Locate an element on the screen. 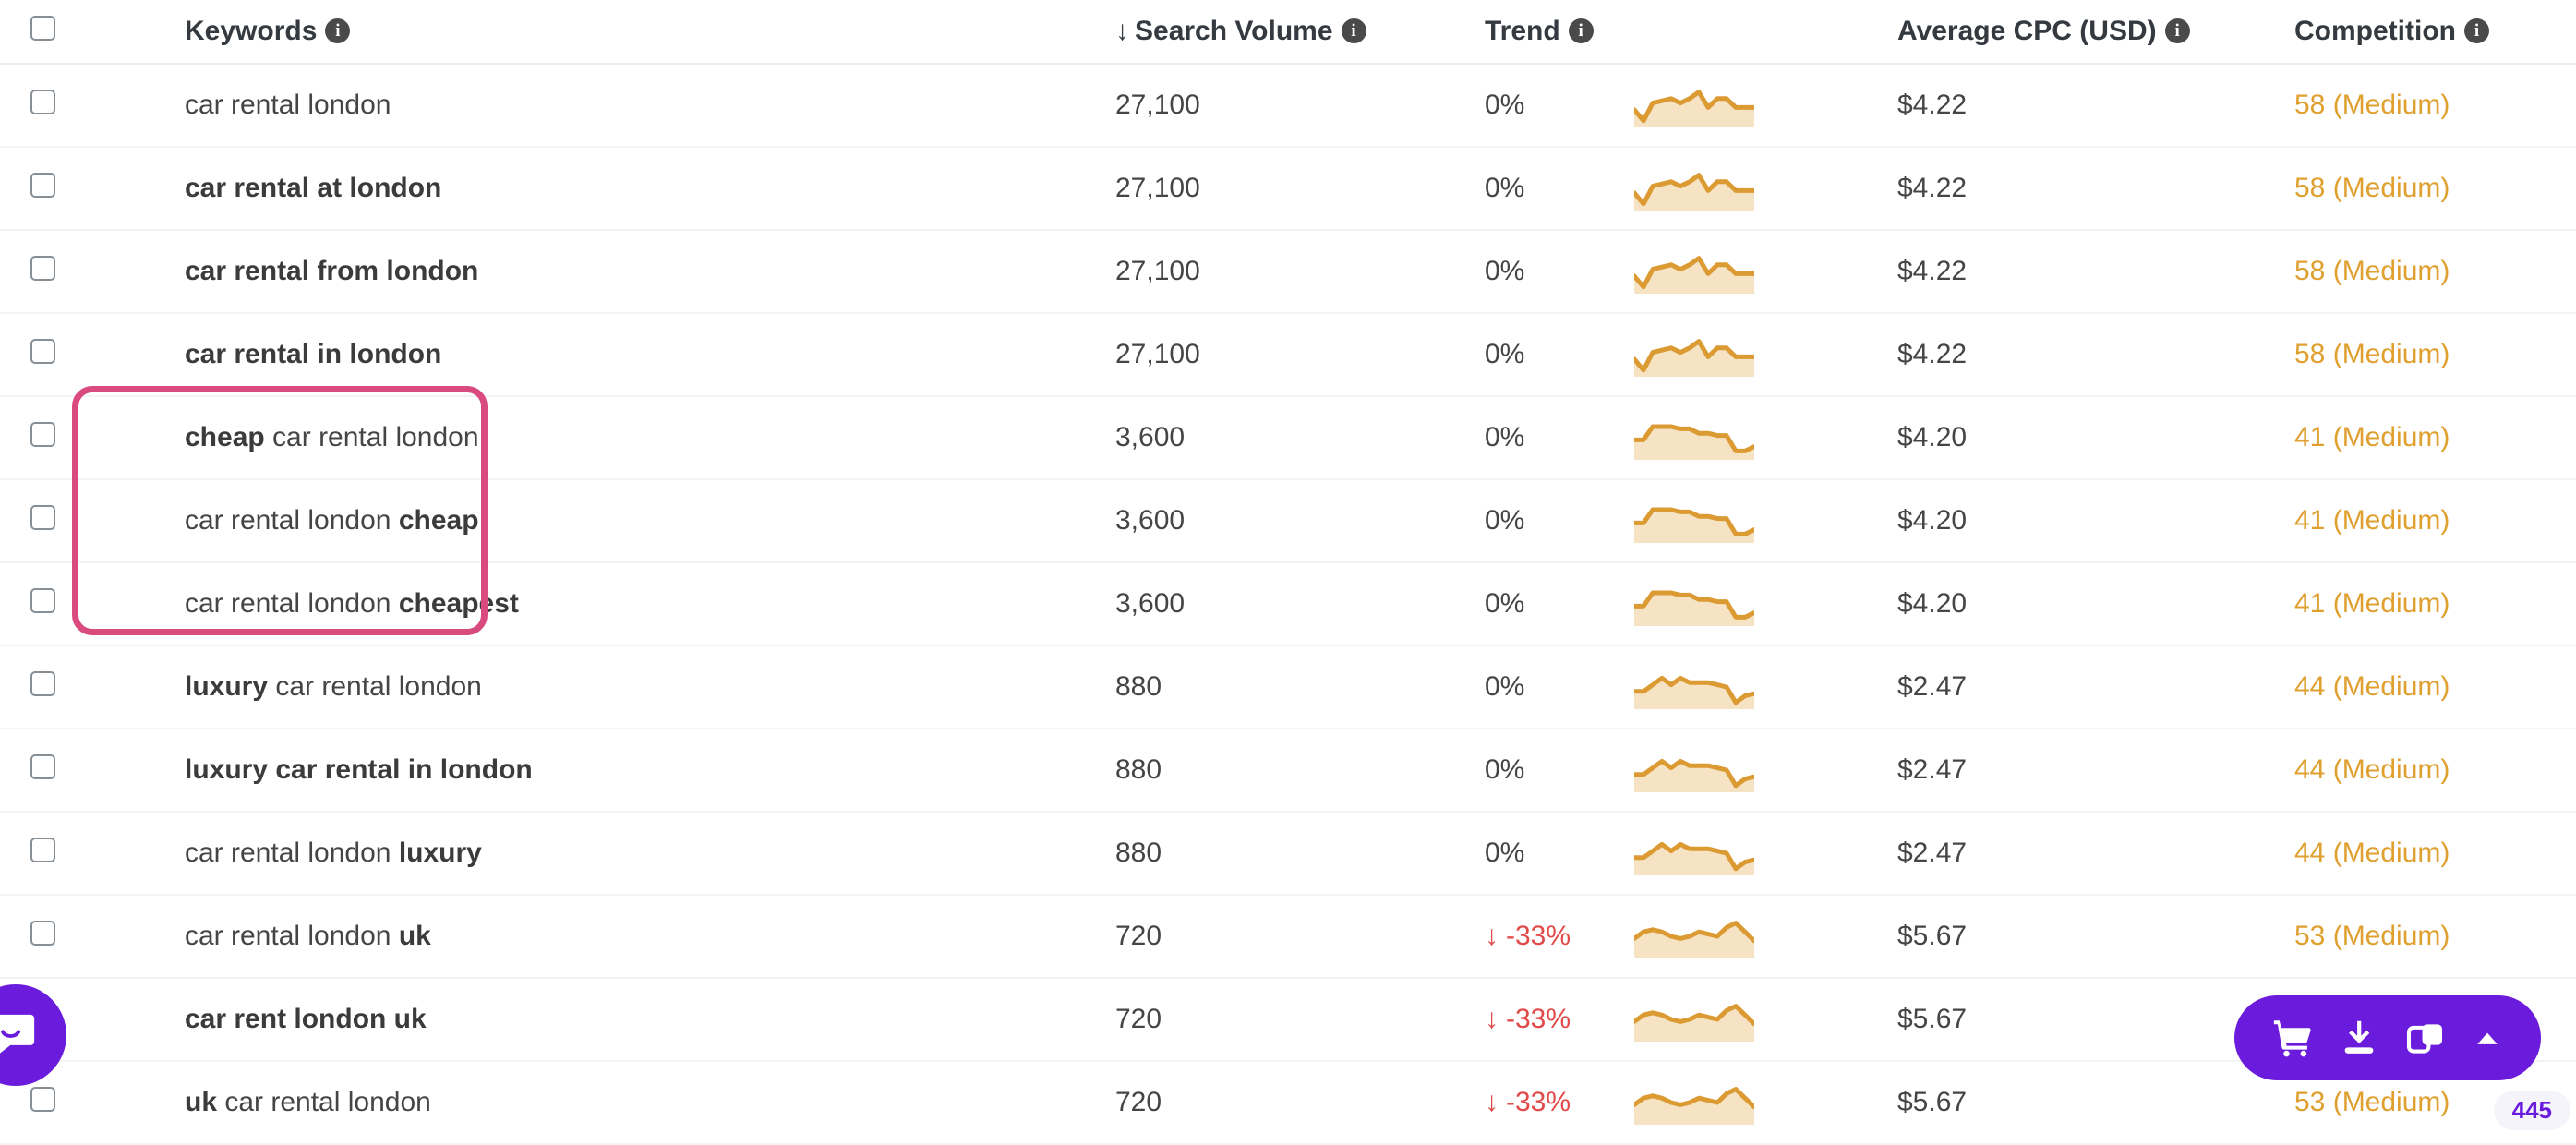  average-cpc-cell: $4.22 is located at coordinates (2054, 106).